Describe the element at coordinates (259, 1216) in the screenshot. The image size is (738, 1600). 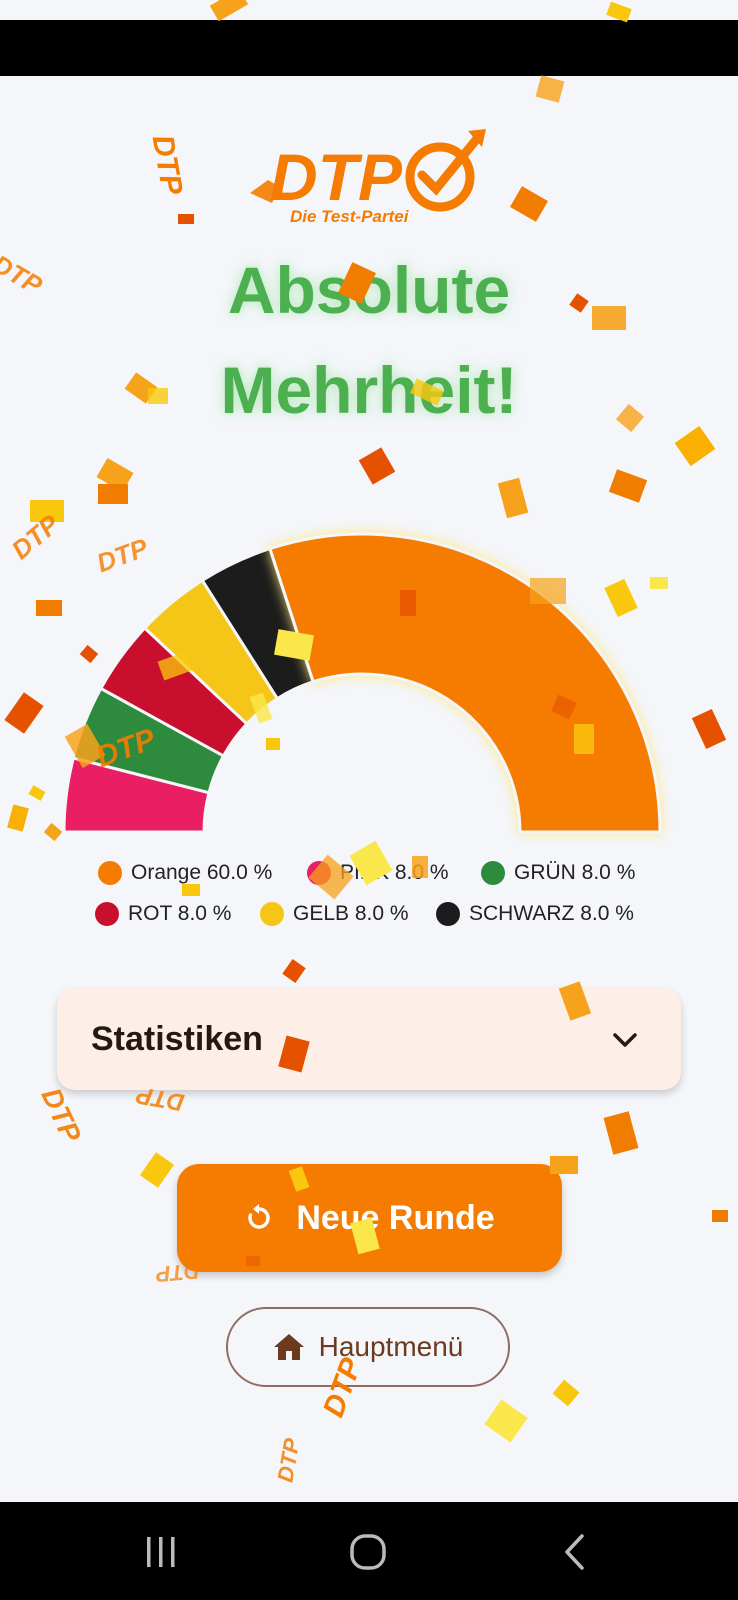
I see `restart-icon` at that location.